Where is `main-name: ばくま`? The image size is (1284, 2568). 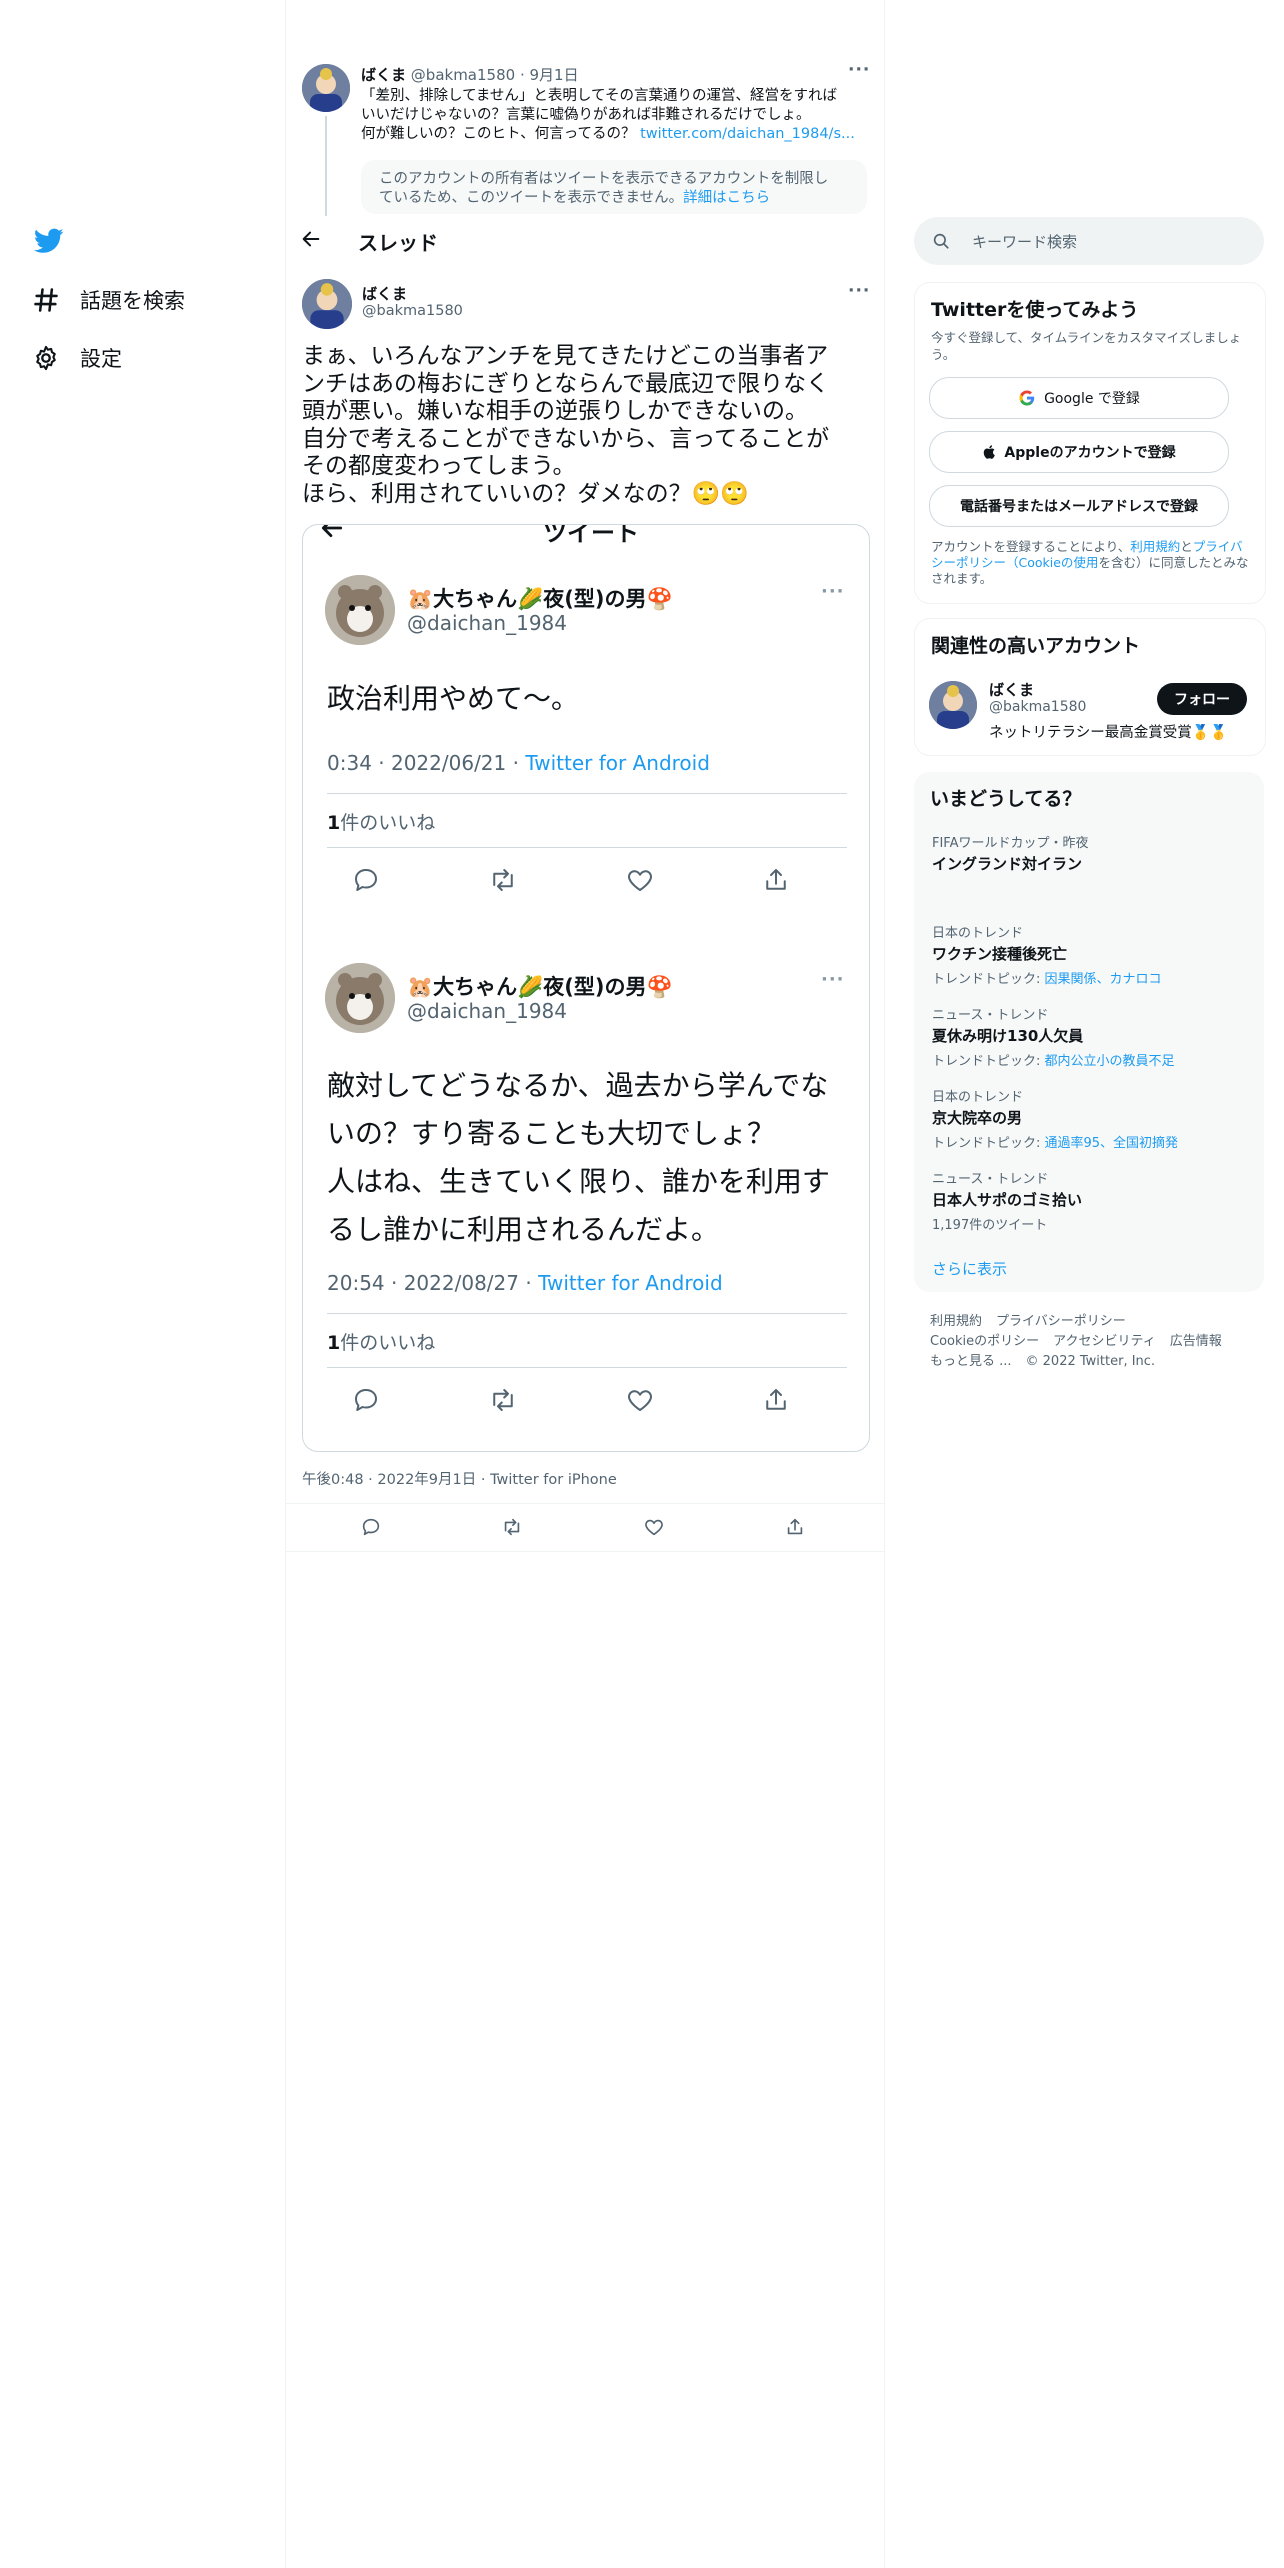 main-name: ばくま is located at coordinates (384, 293).